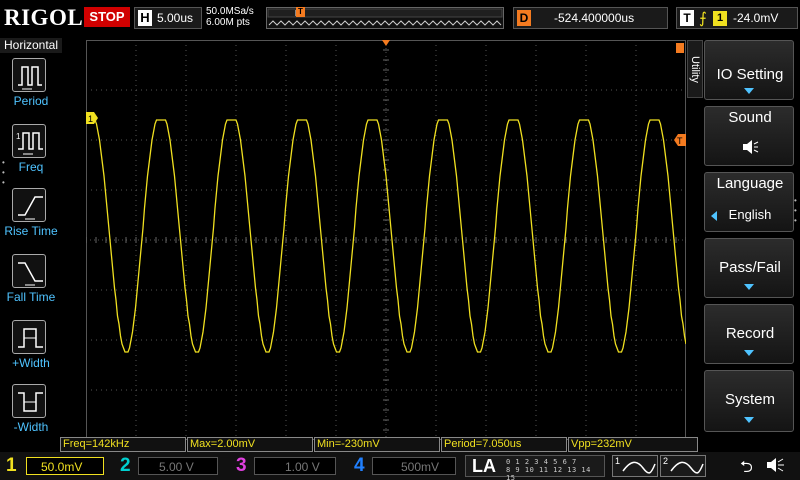  I want to click on channel-4-number: 4, so click(359, 466).